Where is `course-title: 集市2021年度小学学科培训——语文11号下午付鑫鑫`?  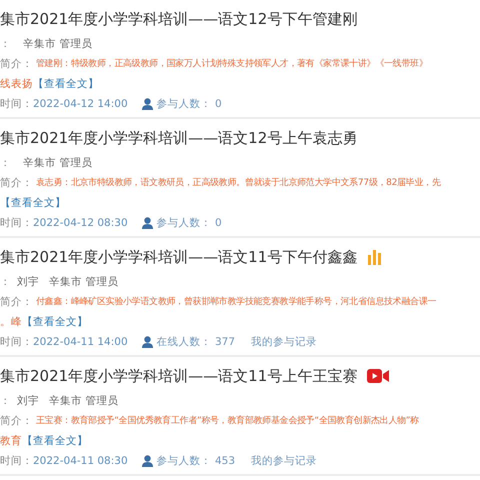
course-title: 集市2021年度小学学科培训——语文11号下午付鑫鑫 is located at coordinates (179, 257).